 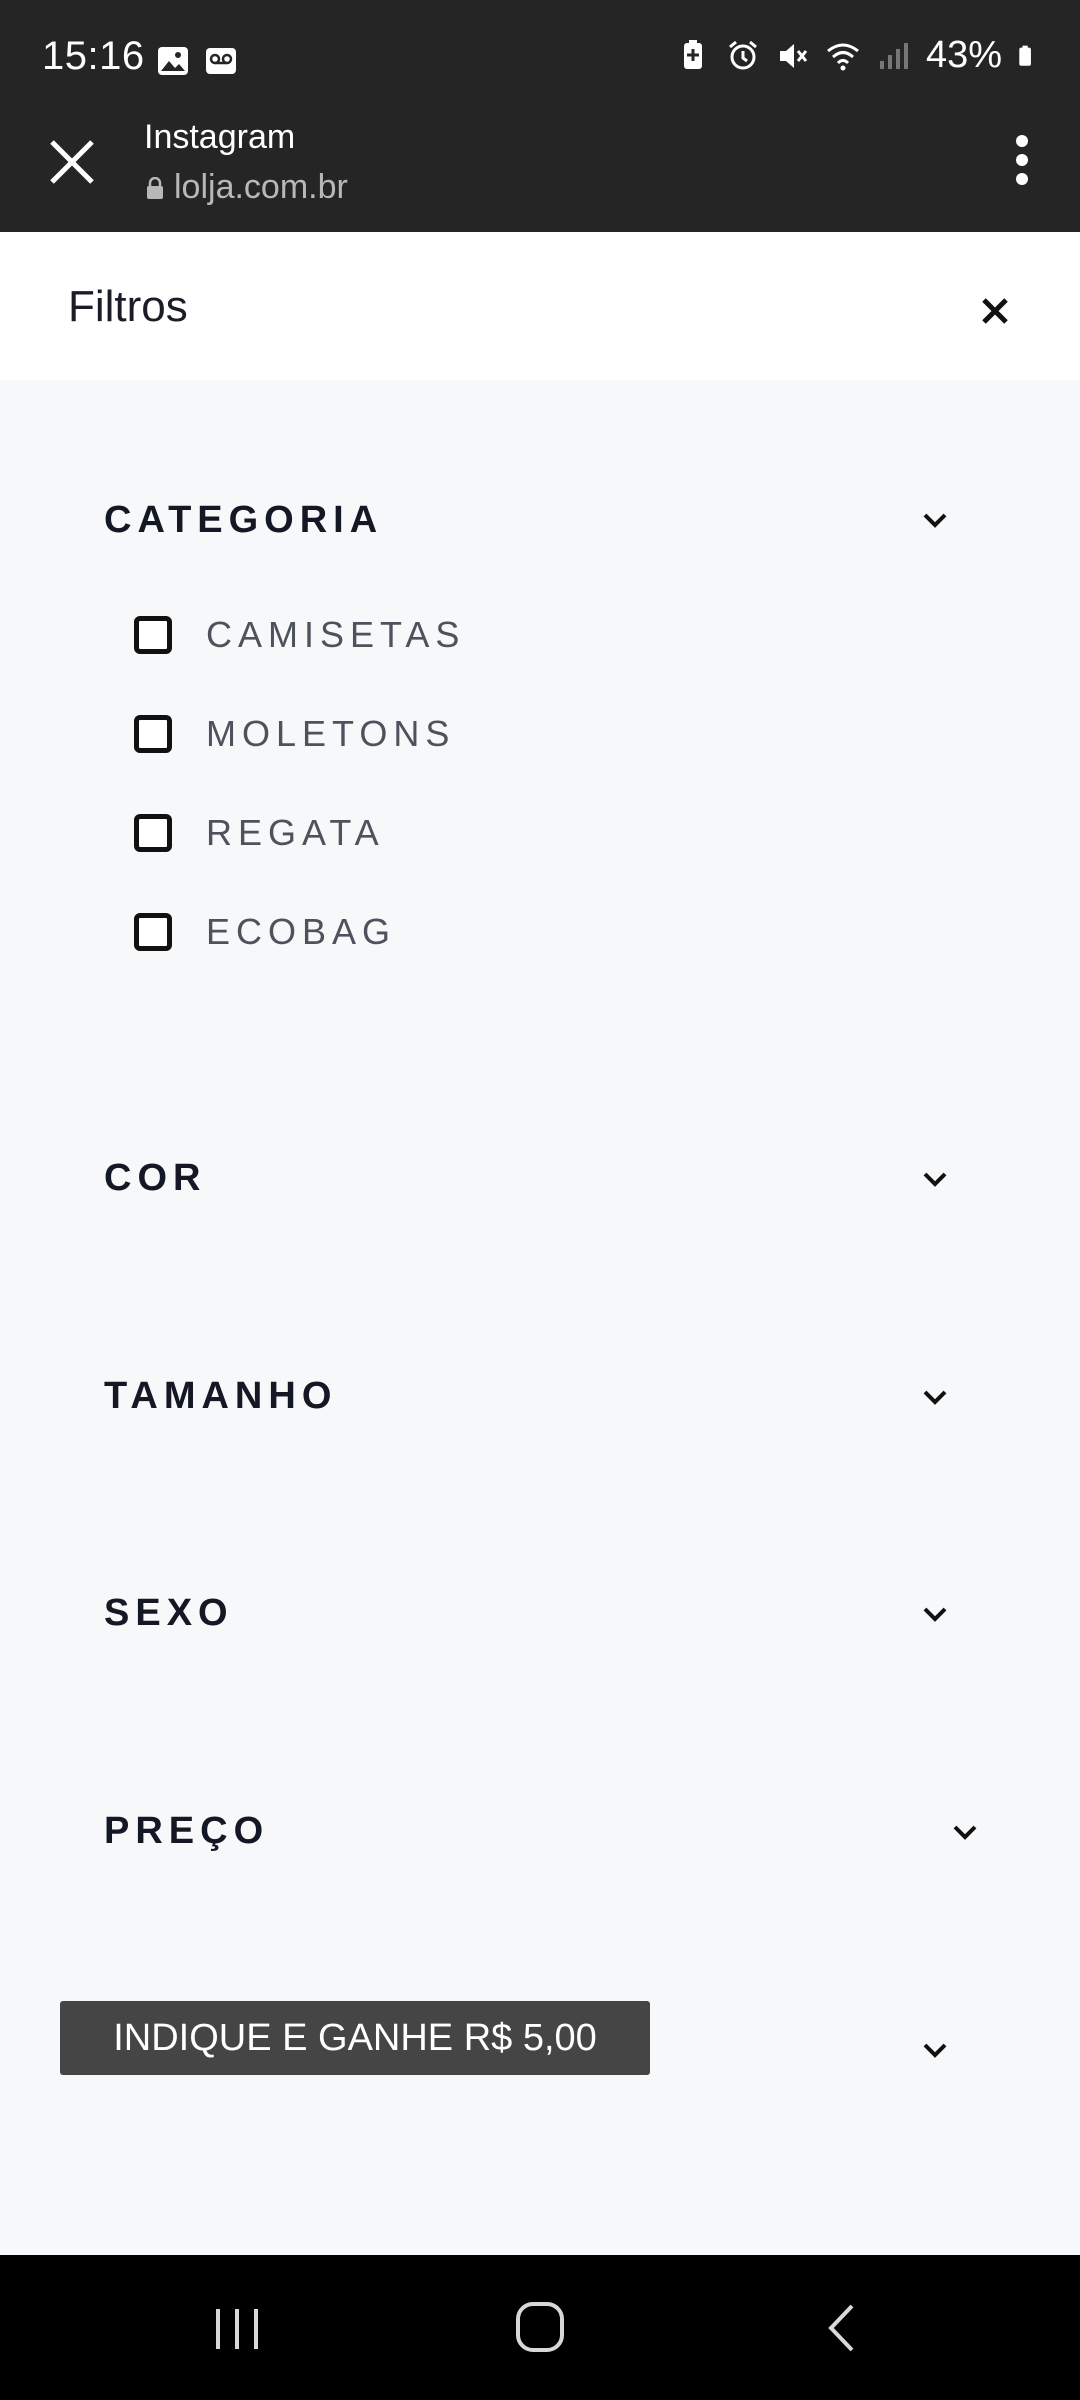 I want to click on category-option-moletons: MOLETONS, so click(x=294, y=734).